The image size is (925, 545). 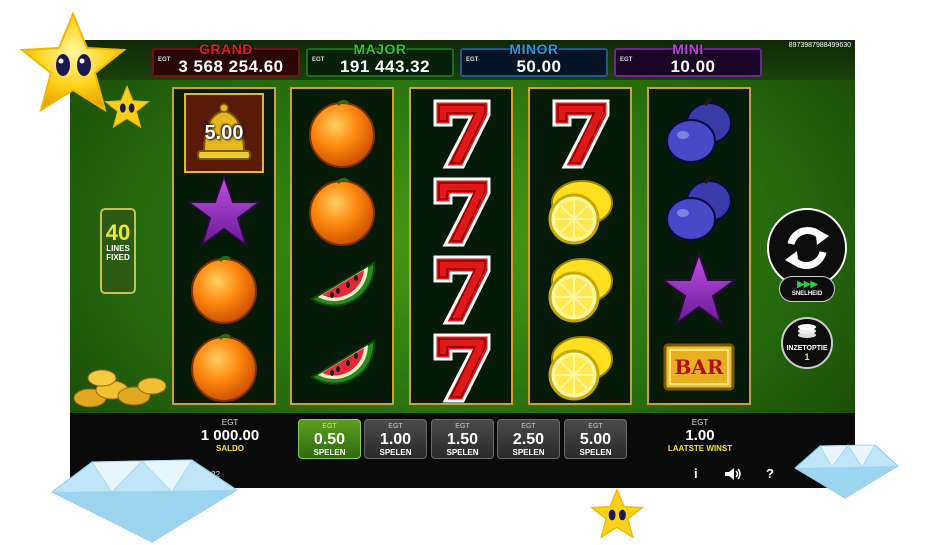 I want to click on diamond-right-icon, so click(x=846, y=471).